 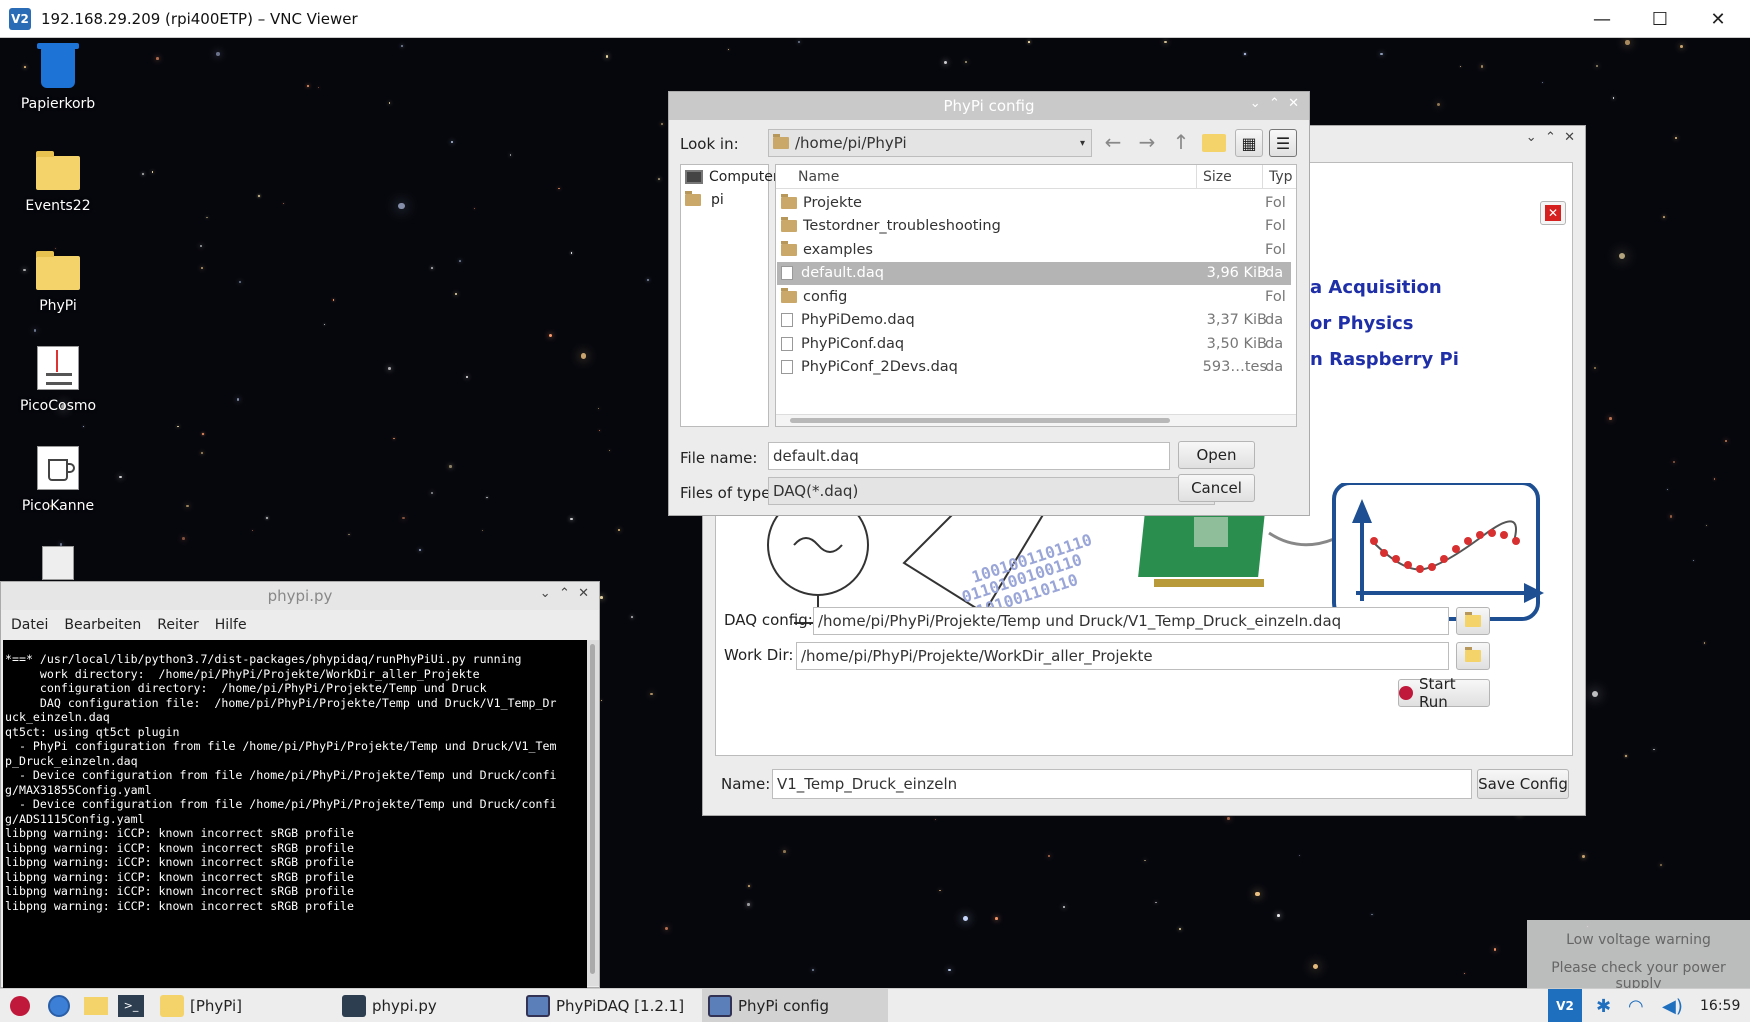 What do you see at coordinates (1216, 488) in the screenshot?
I see `cancel-button: Cancel` at bounding box center [1216, 488].